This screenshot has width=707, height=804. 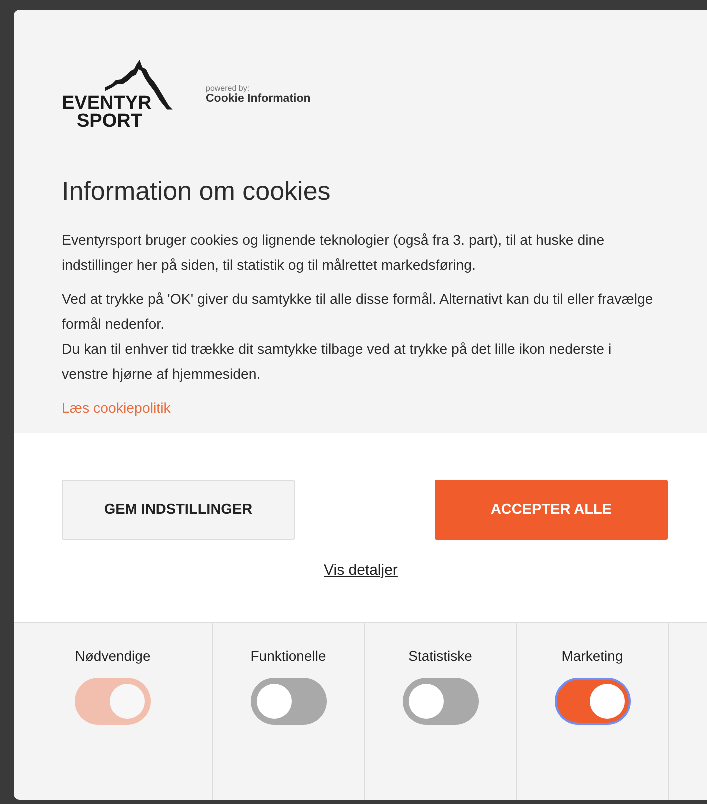 I want to click on category-label: Statistiske, so click(x=440, y=656).